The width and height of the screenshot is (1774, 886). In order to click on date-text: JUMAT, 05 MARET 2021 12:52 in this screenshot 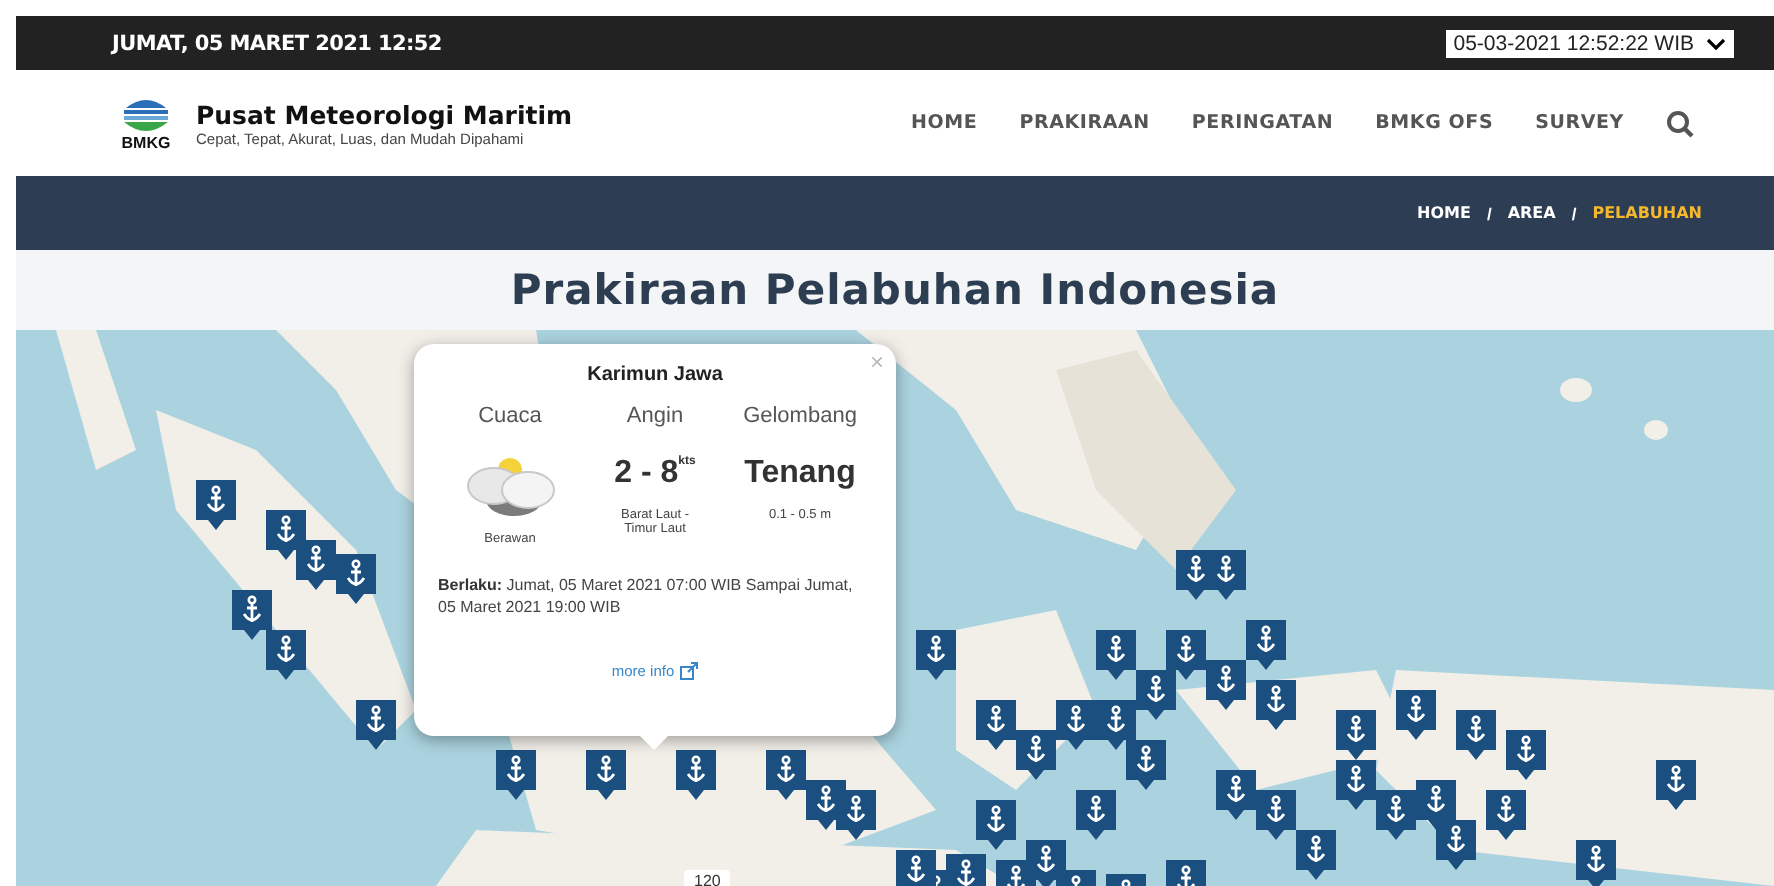, I will do `click(277, 43)`.